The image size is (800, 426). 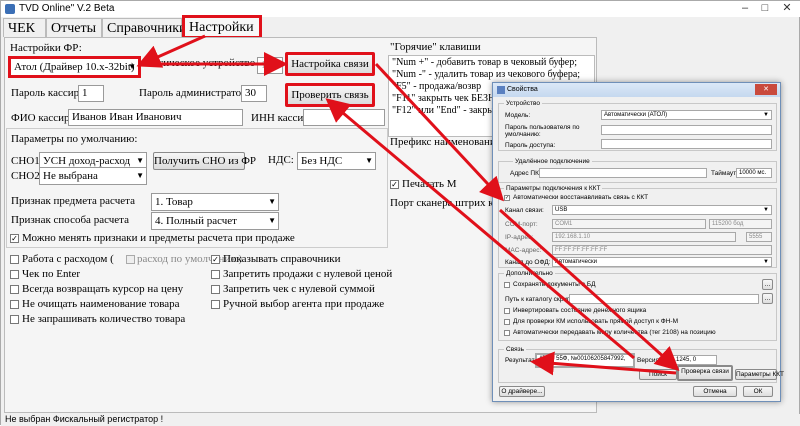 I want to click on admin-password-input: 30, so click(x=254, y=93).